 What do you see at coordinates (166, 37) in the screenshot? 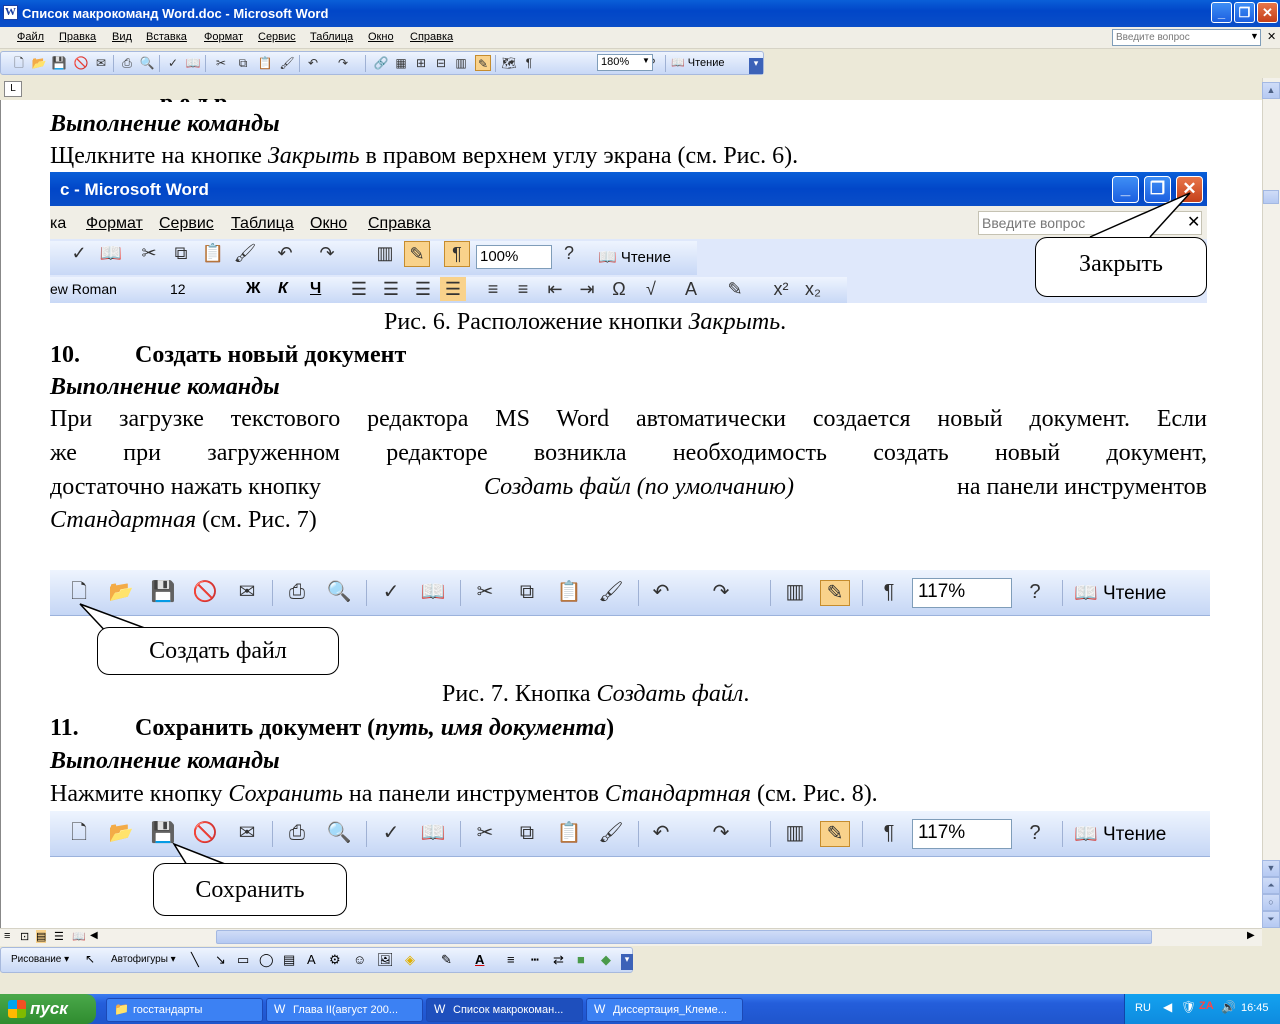
I see `menu-insert: Вставка` at bounding box center [166, 37].